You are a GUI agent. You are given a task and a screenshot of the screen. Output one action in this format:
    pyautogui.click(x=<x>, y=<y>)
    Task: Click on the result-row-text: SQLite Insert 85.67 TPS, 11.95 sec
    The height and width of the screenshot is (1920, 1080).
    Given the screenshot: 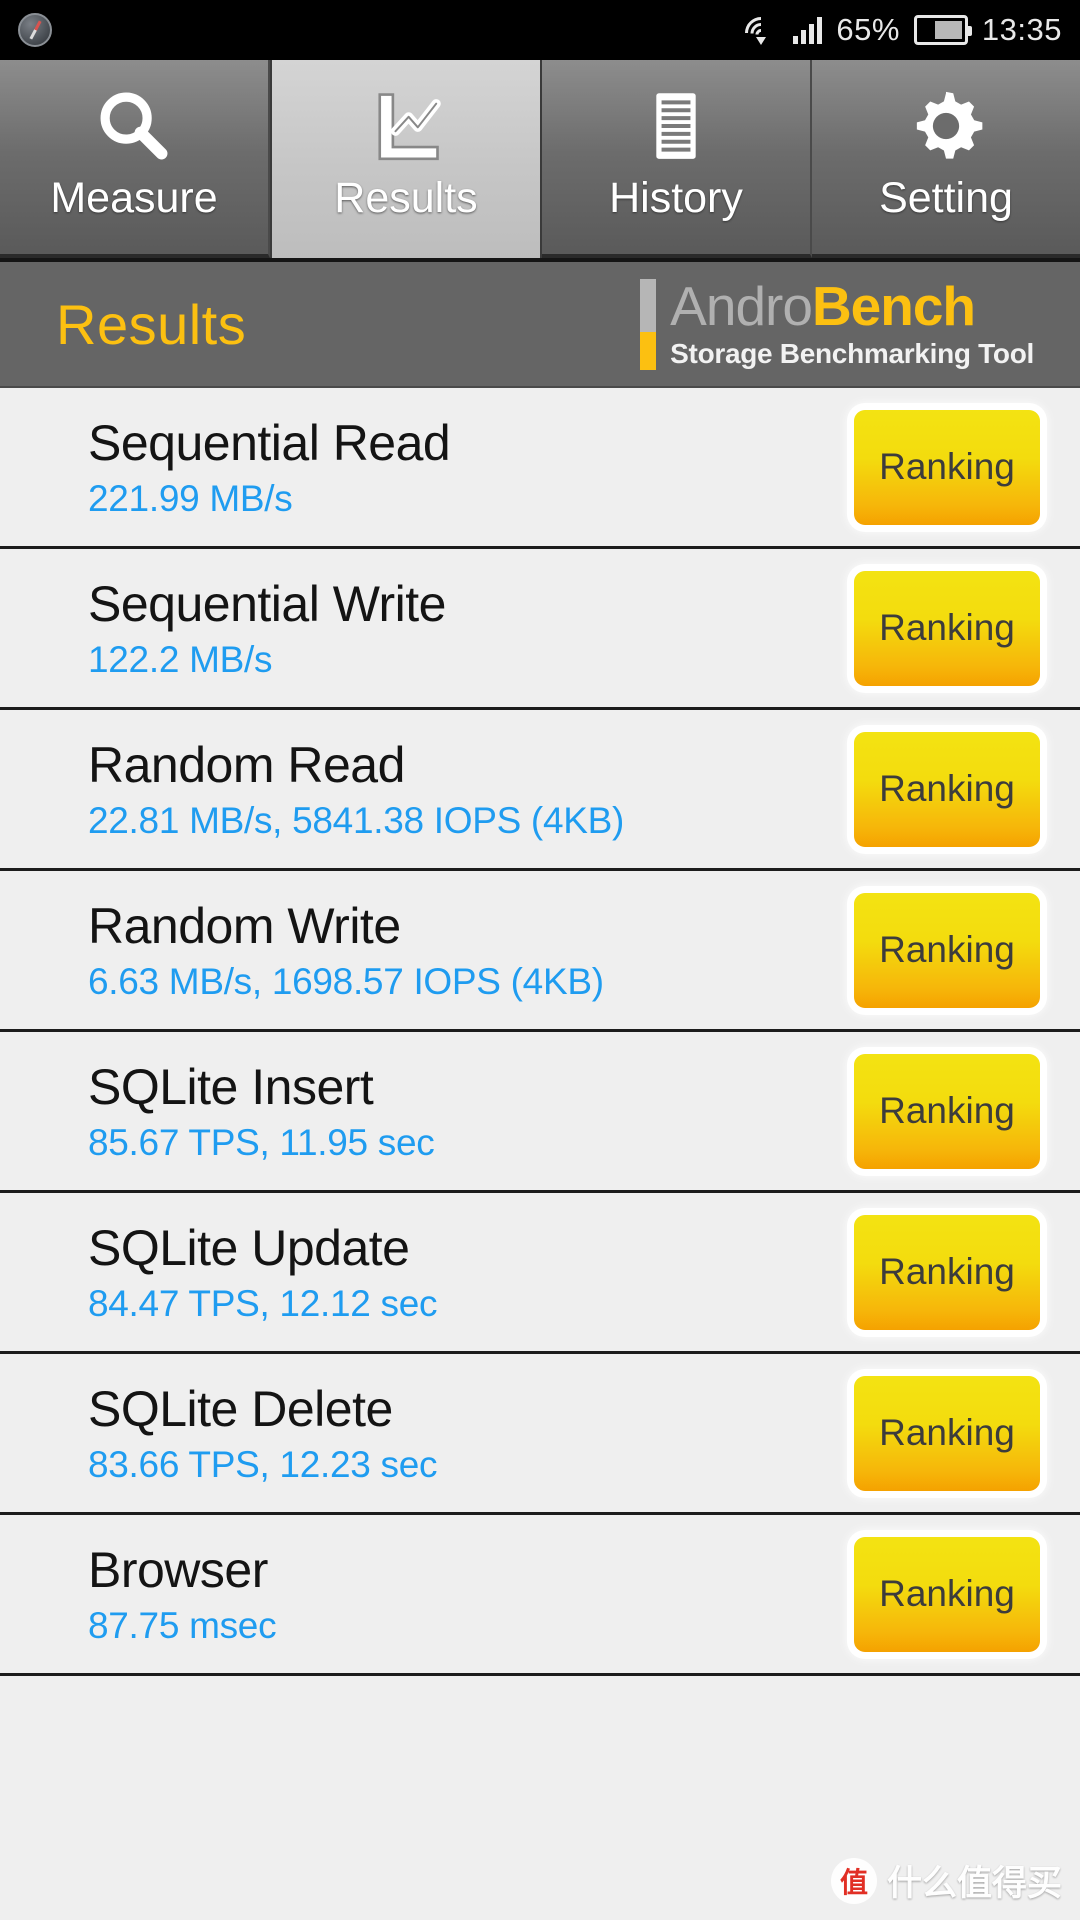 What is the action you would take?
    pyautogui.click(x=261, y=1111)
    